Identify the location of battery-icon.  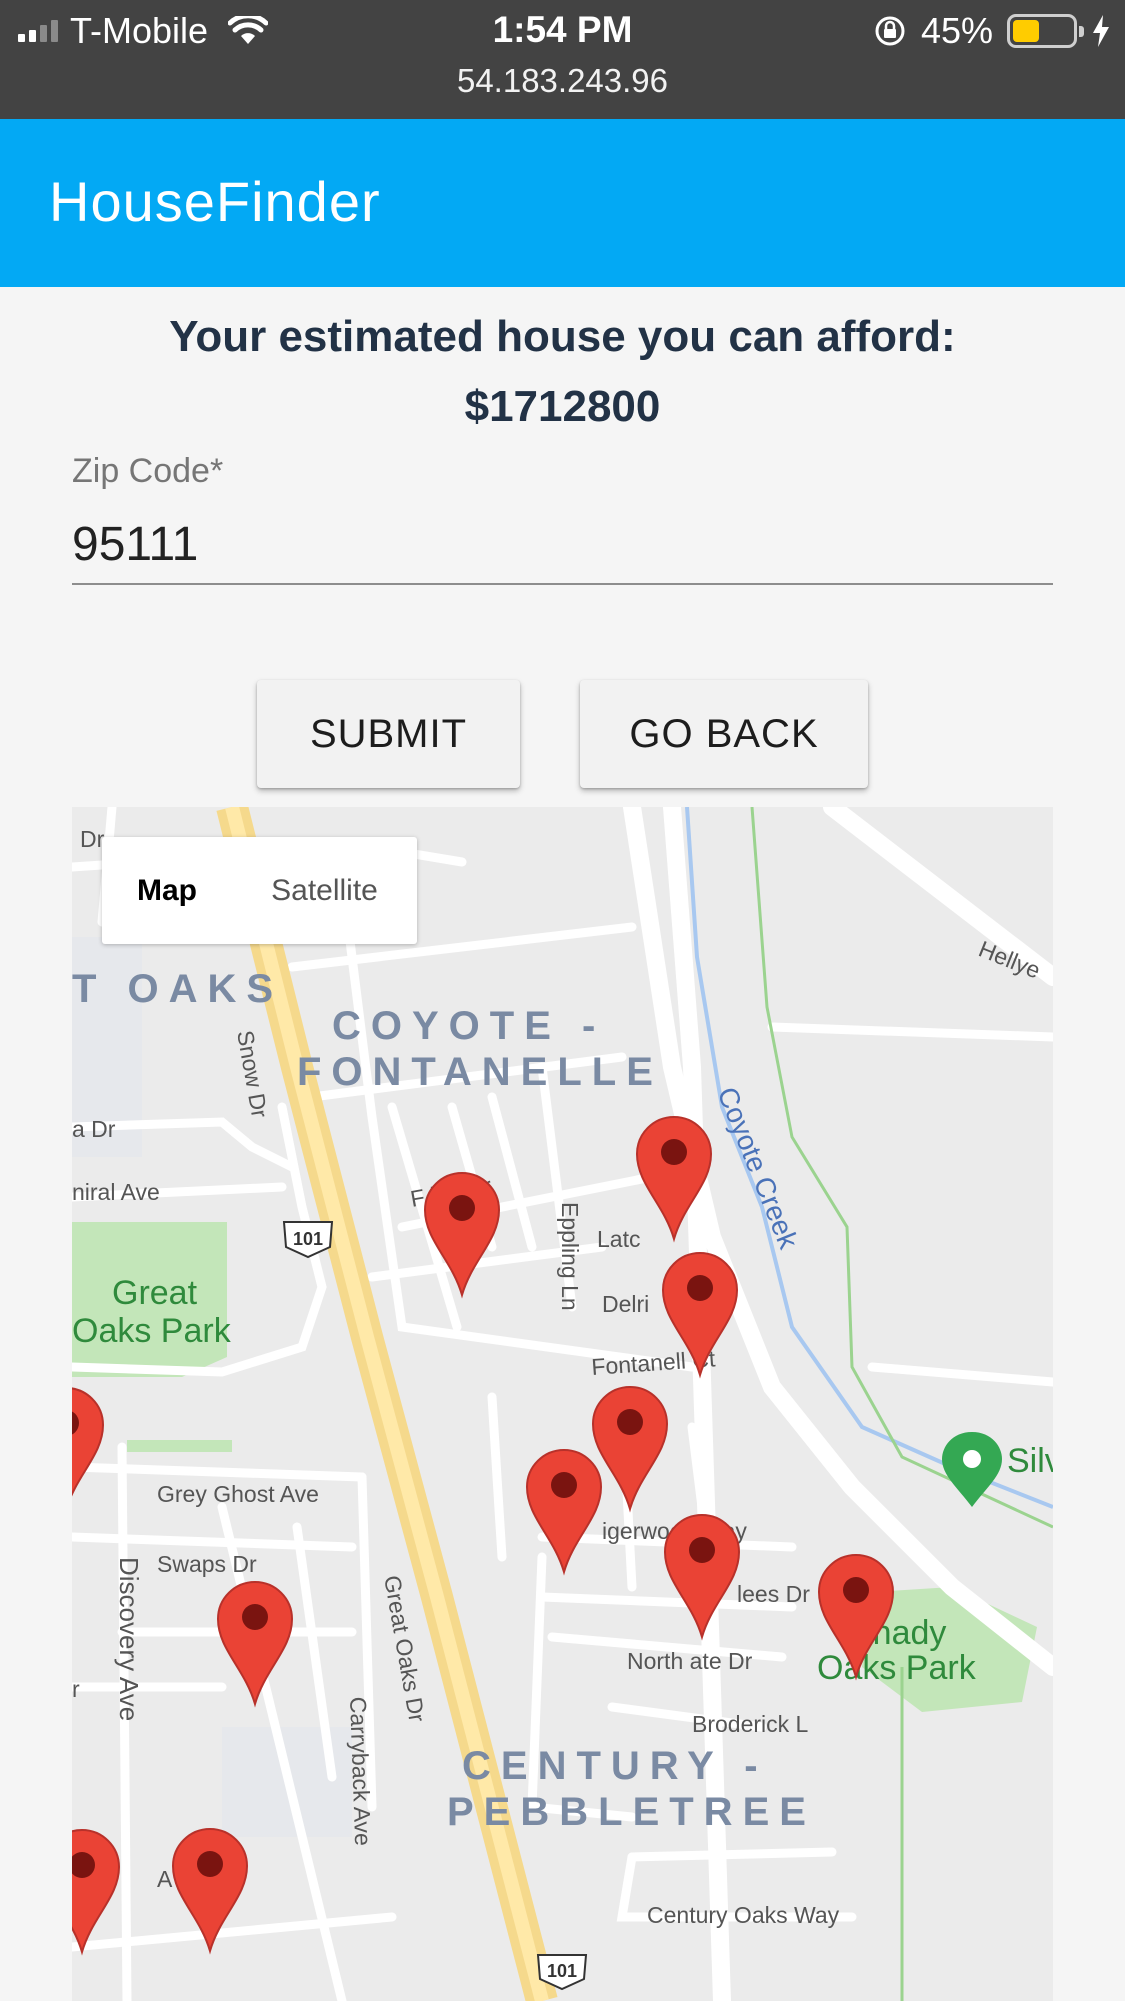
(1045, 31).